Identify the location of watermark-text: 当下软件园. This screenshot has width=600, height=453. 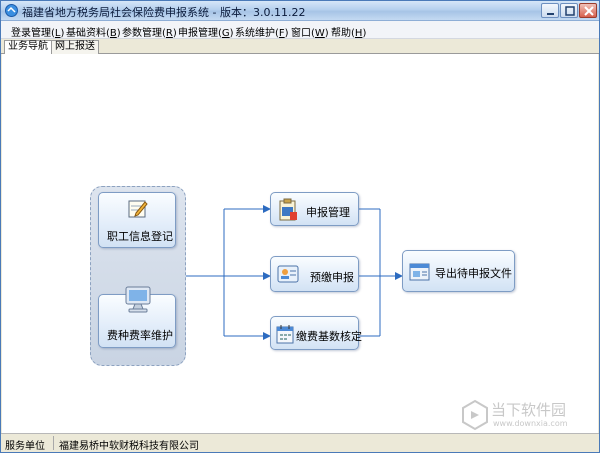
(529, 410).